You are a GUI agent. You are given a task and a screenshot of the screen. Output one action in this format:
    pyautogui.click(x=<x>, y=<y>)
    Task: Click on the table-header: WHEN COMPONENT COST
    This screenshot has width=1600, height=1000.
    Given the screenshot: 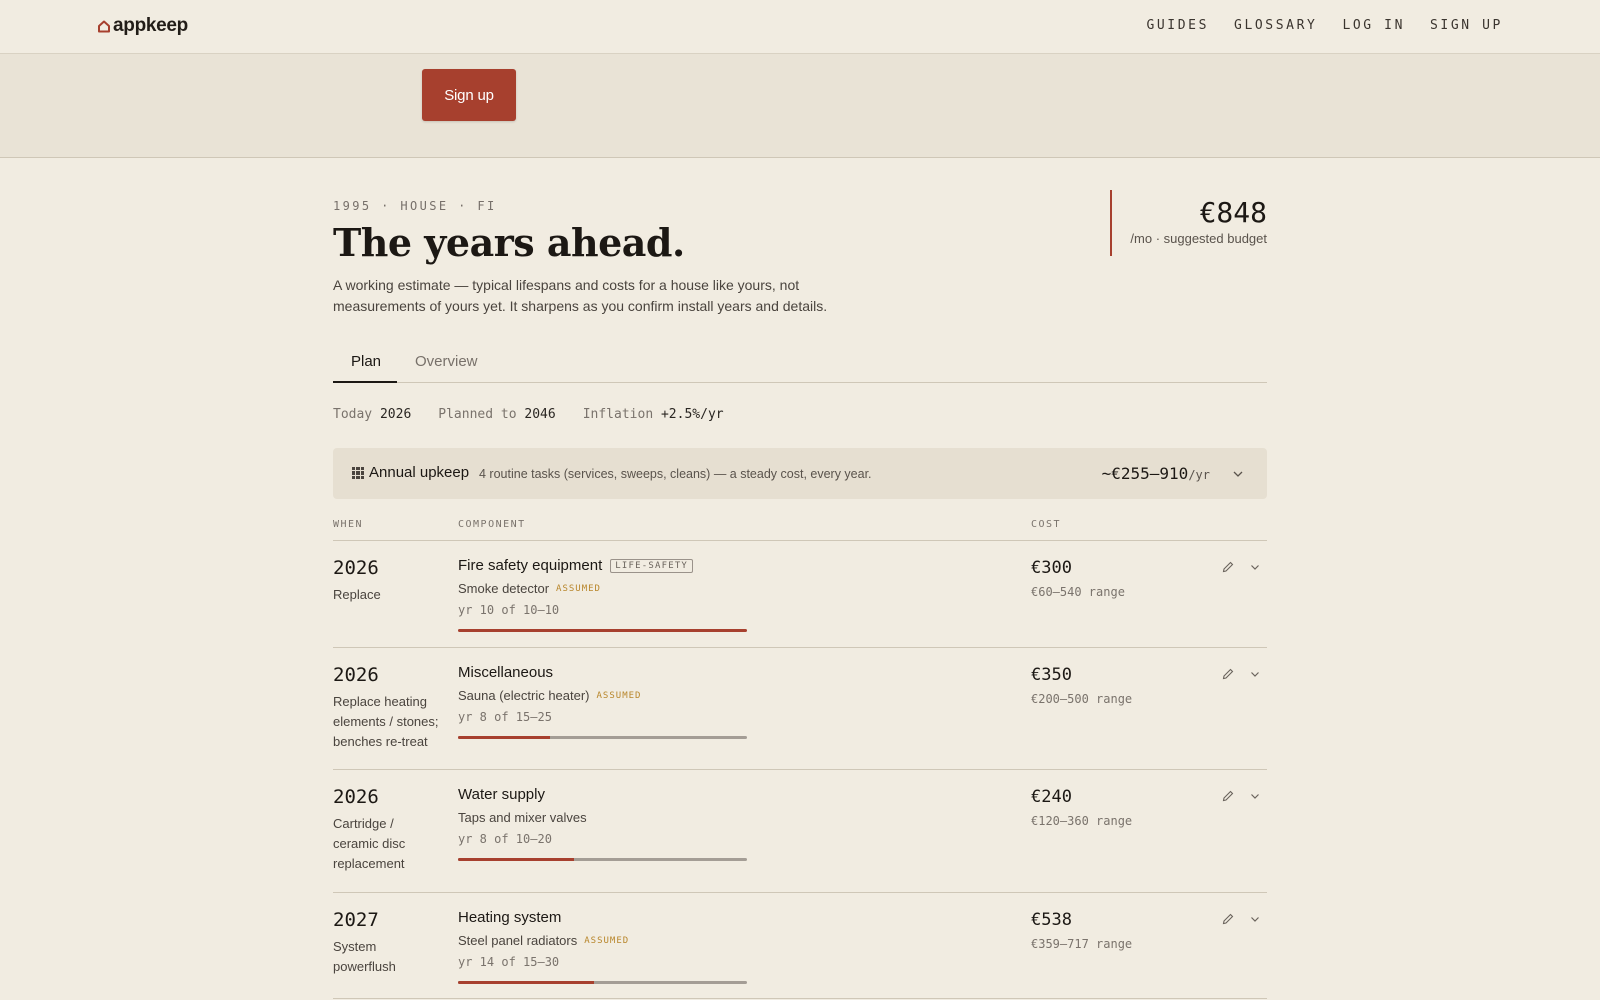 What is the action you would take?
    pyautogui.click(x=800, y=529)
    